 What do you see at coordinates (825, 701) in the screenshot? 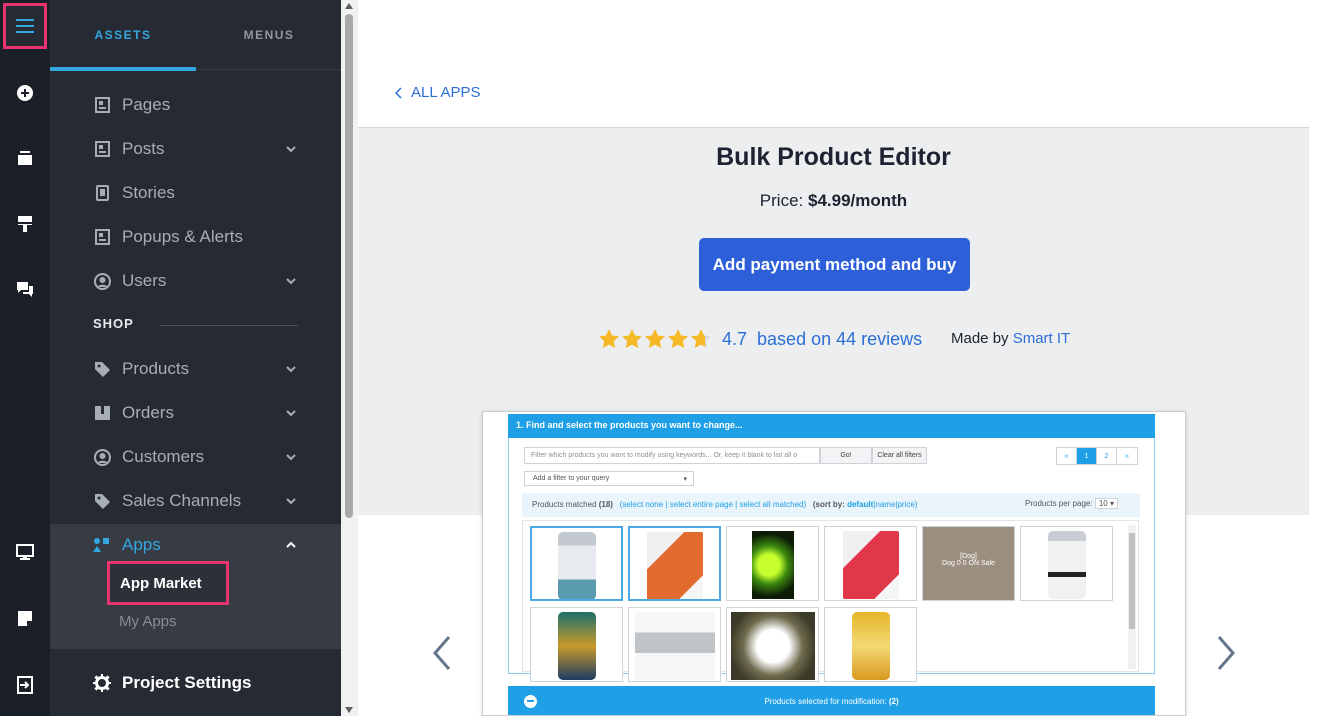
I see `footer-label: Products selected for modification:` at bounding box center [825, 701].